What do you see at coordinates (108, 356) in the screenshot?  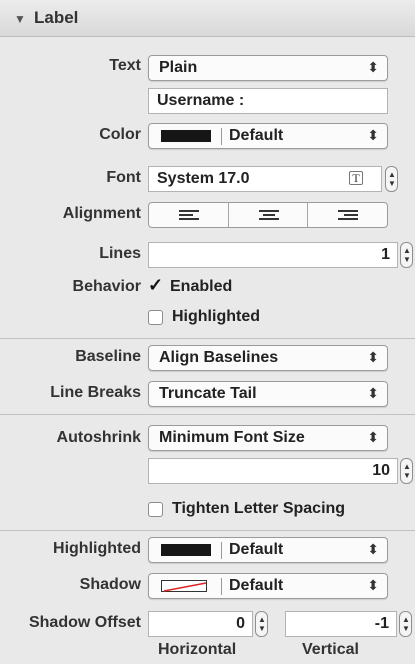 I see `baseline-label: Baseline` at bounding box center [108, 356].